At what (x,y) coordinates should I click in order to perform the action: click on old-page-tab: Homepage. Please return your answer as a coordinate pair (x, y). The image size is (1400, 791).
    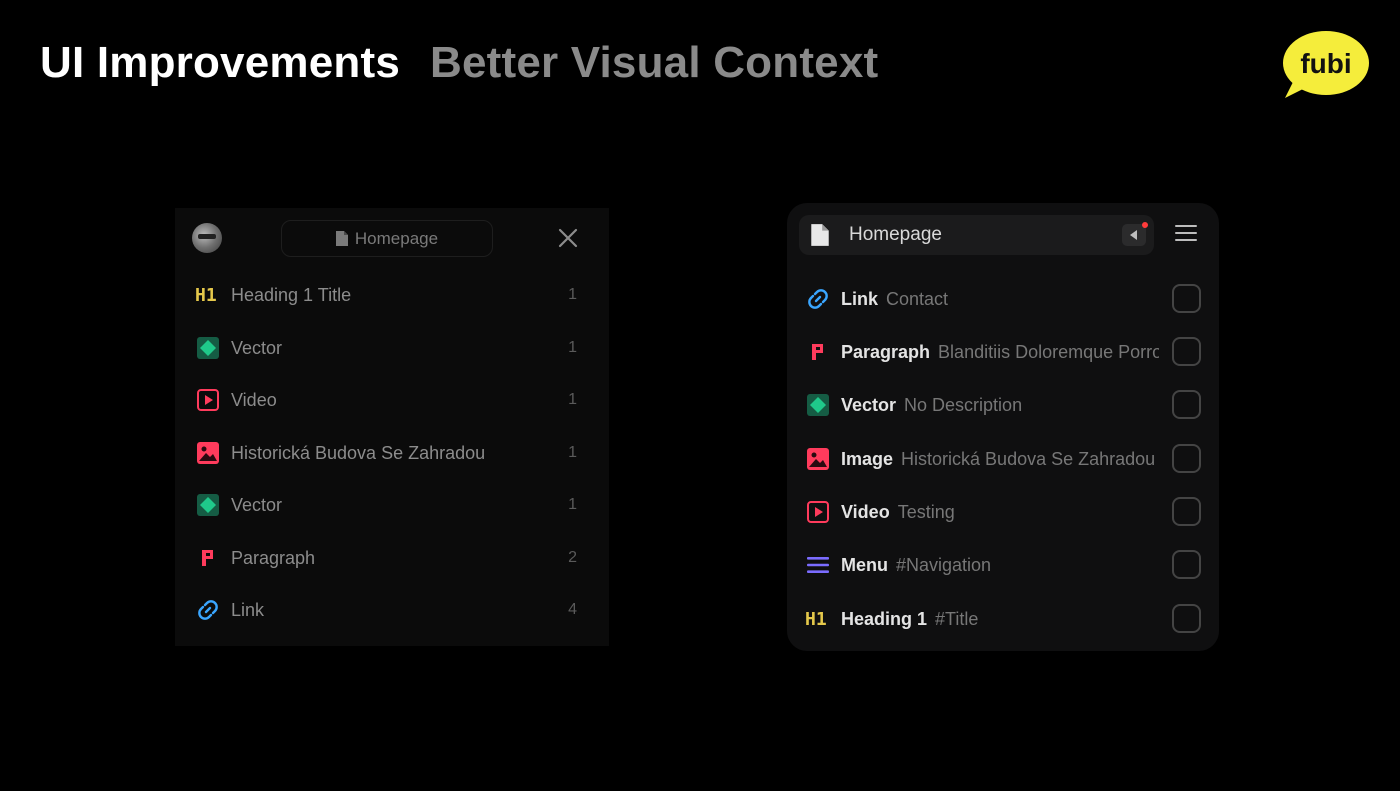
    Looking at the image, I should click on (387, 238).